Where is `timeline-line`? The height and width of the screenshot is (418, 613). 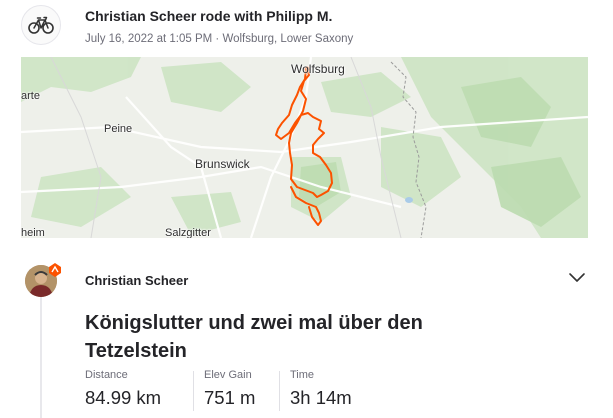
timeline-line is located at coordinates (41, 354).